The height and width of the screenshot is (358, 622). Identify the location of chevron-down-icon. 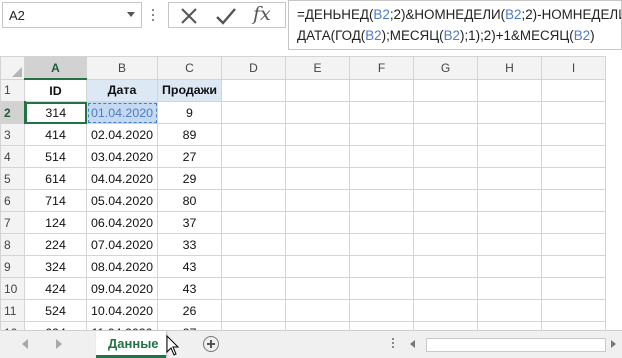
(131, 14).